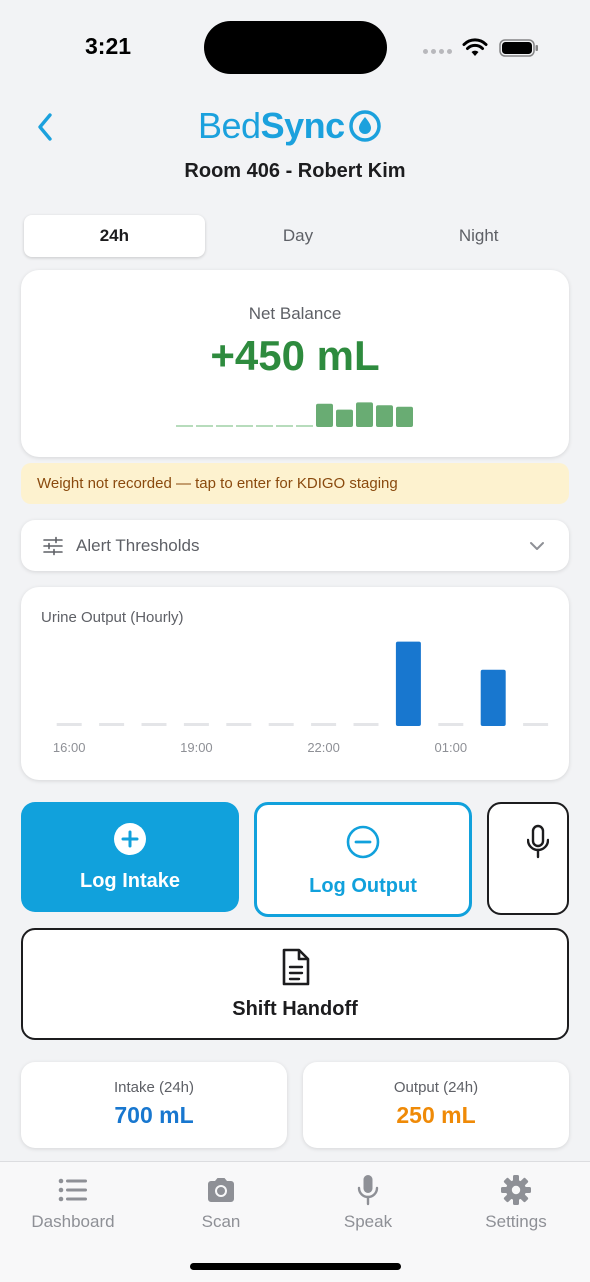  What do you see at coordinates (364, 126) in the screenshot?
I see `water-drop-icon` at bounding box center [364, 126].